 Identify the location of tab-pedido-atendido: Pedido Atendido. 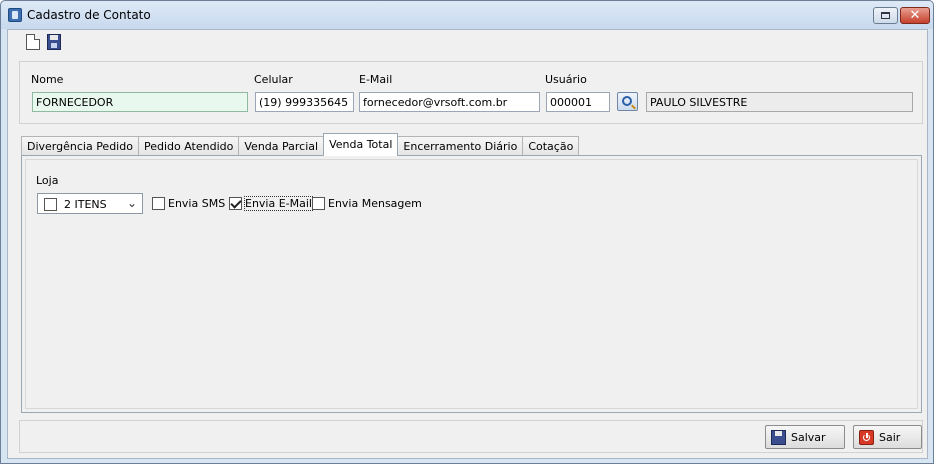
(188, 146).